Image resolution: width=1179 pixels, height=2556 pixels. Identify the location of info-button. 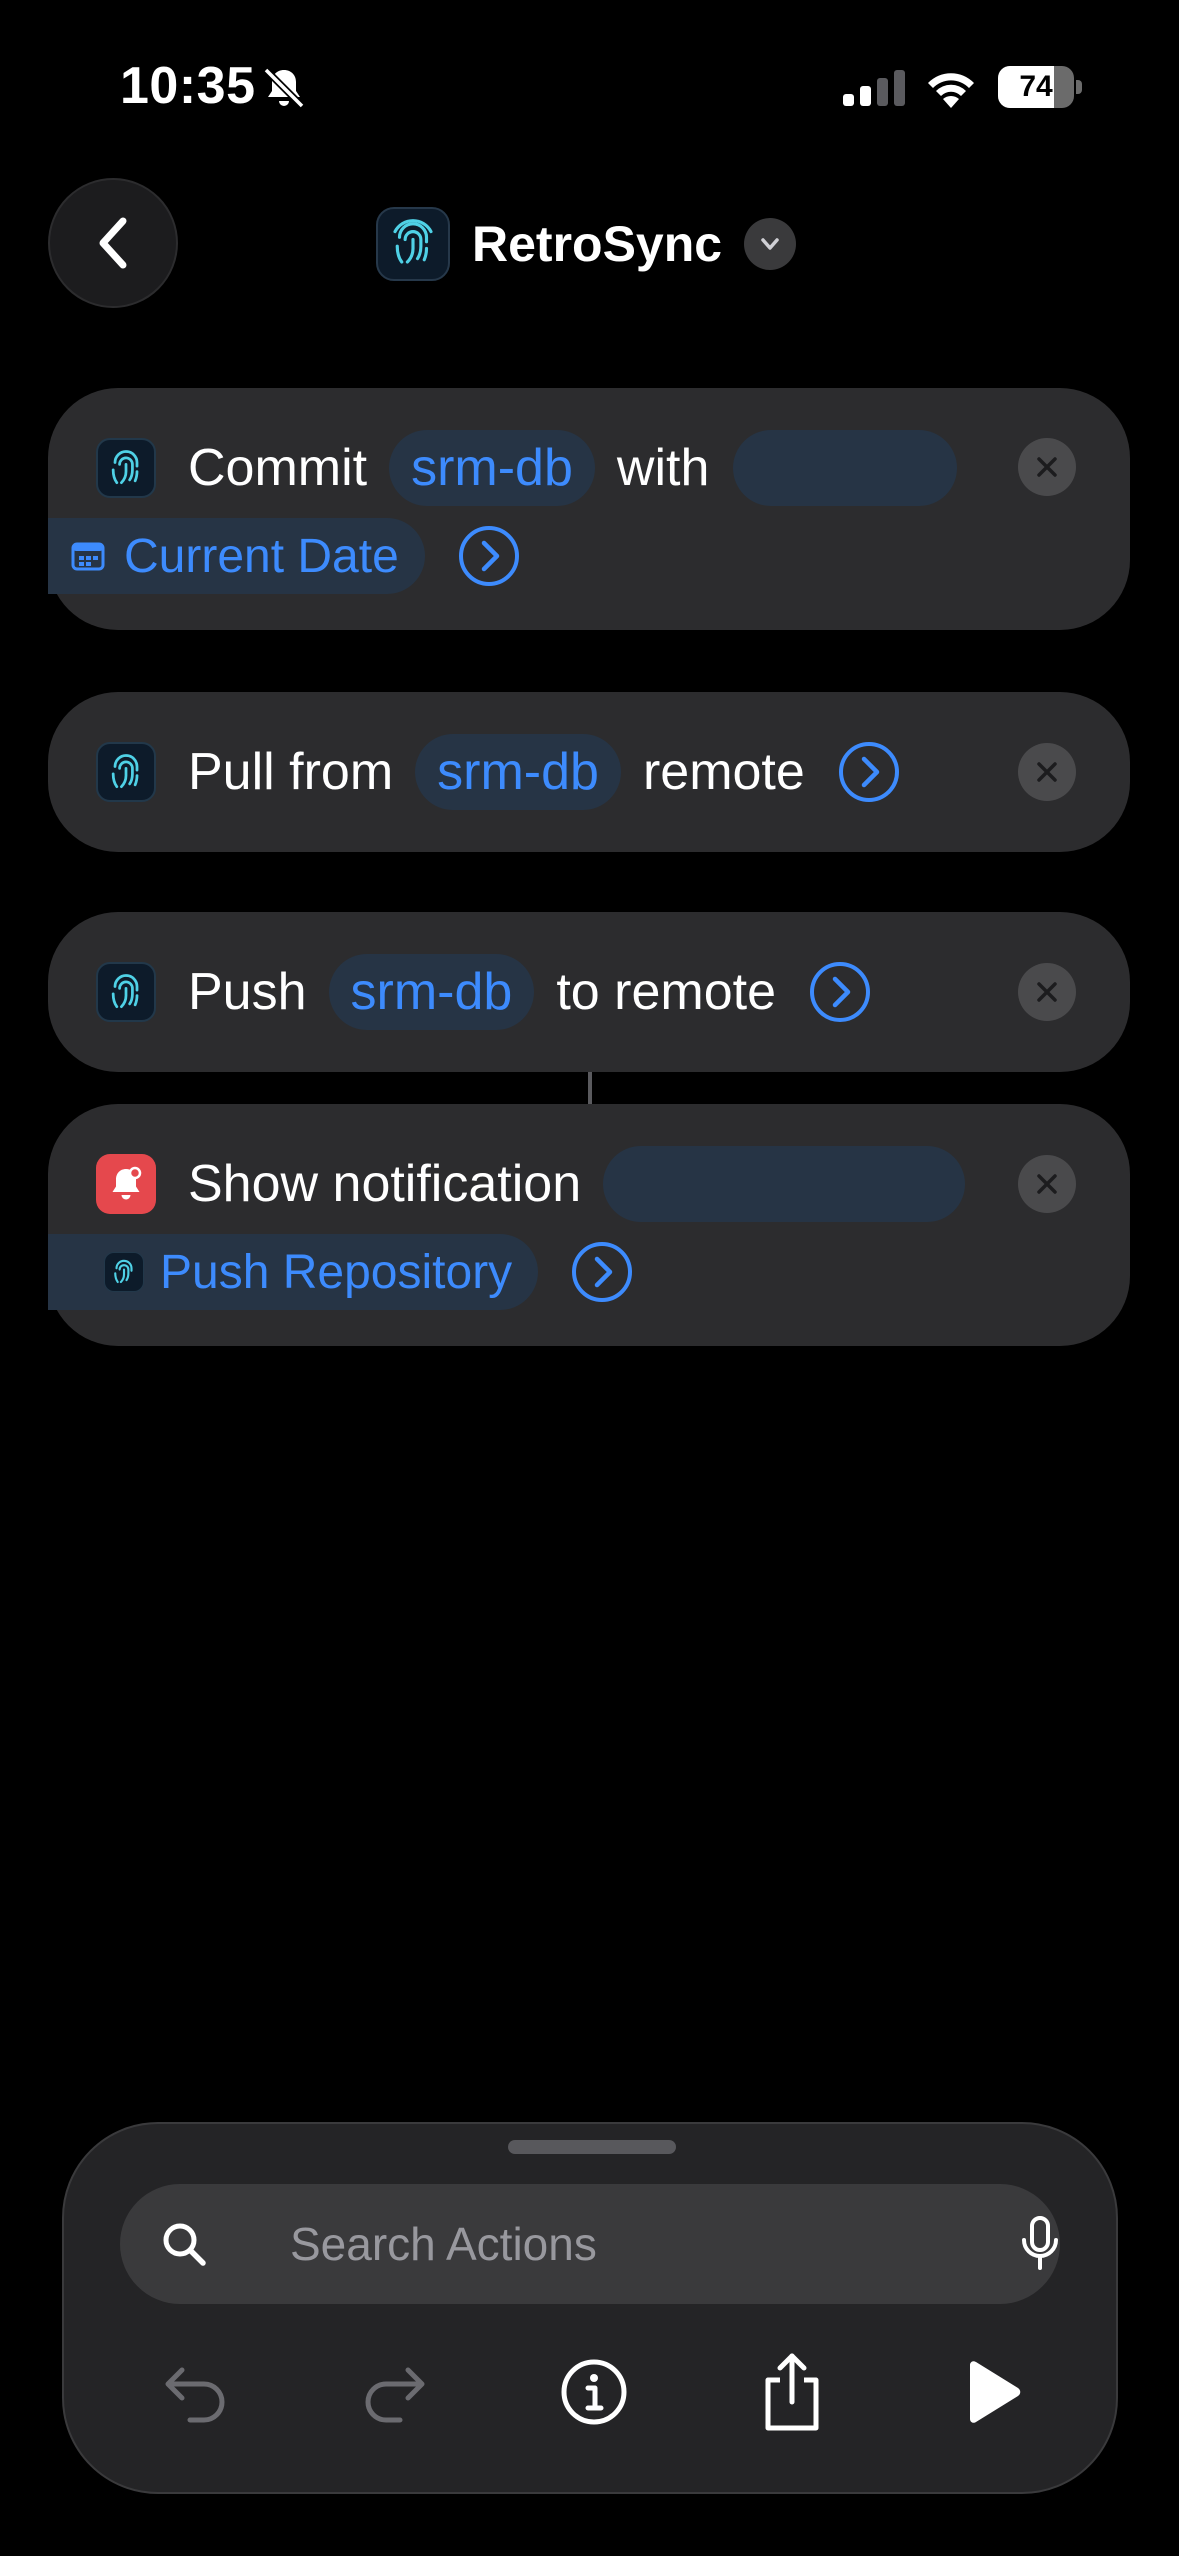
(594, 2392).